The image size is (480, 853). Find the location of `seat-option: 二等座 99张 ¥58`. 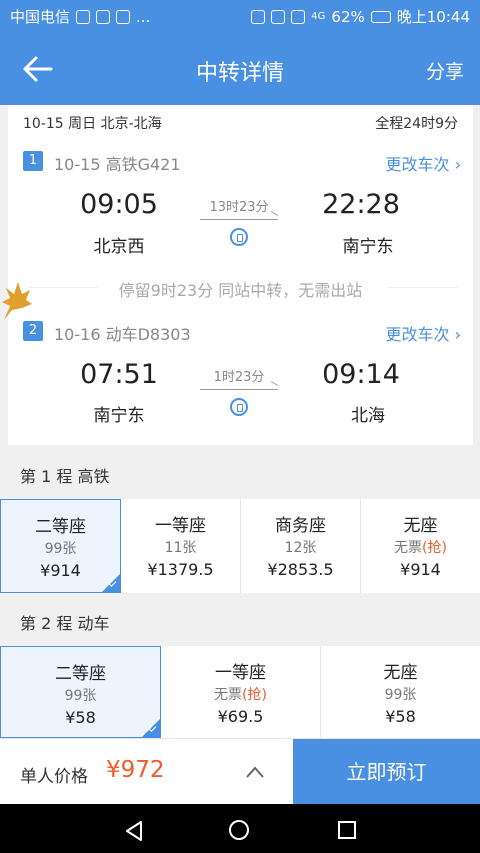

seat-option: 二等座 99张 ¥58 is located at coordinates (80, 692).